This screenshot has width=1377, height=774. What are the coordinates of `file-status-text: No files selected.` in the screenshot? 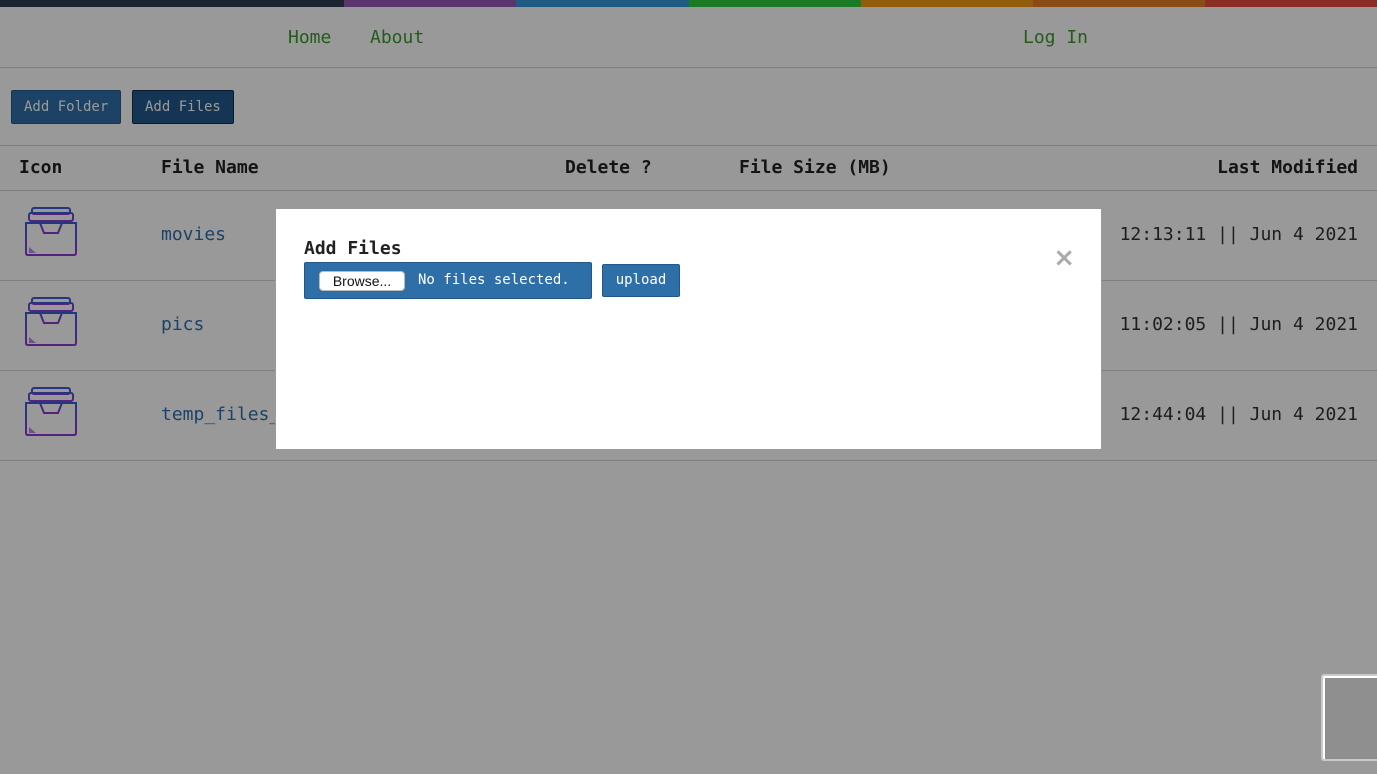 It's located at (494, 280).